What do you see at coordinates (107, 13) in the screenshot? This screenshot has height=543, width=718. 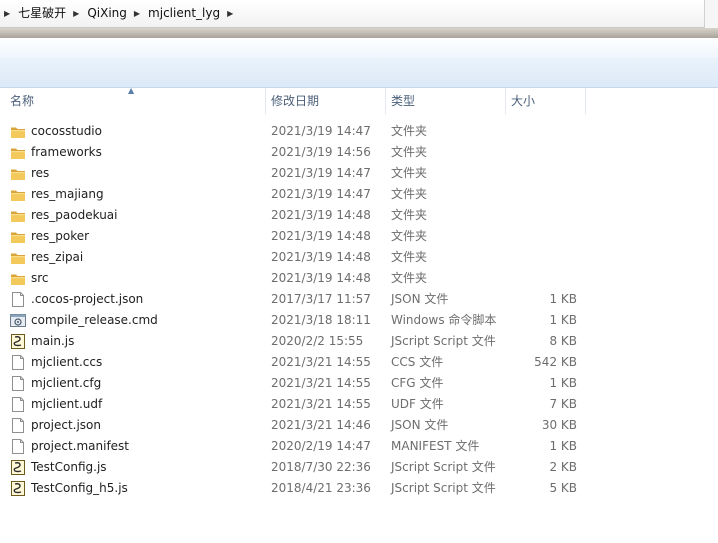 I see `breadcrumb-item-1: QiXing` at bounding box center [107, 13].